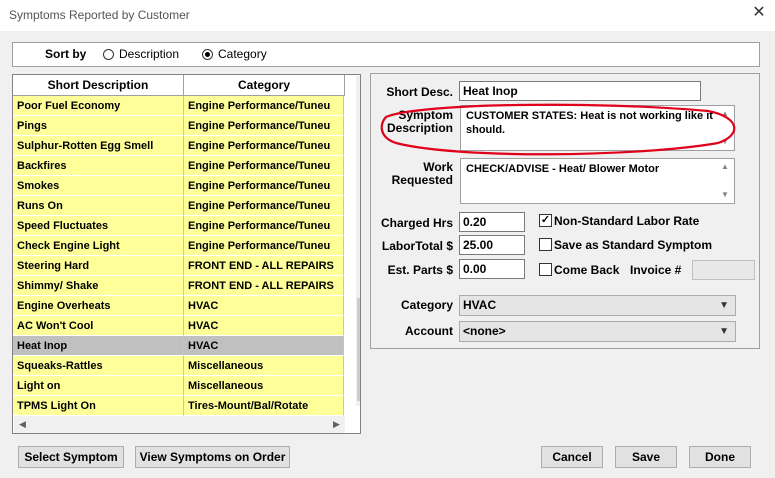 Image resolution: width=775 pixels, height=478 pixels. What do you see at coordinates (66, 54) in the screenshot?
I see `sort-label: Sort by` at bounding box center [66, 54].